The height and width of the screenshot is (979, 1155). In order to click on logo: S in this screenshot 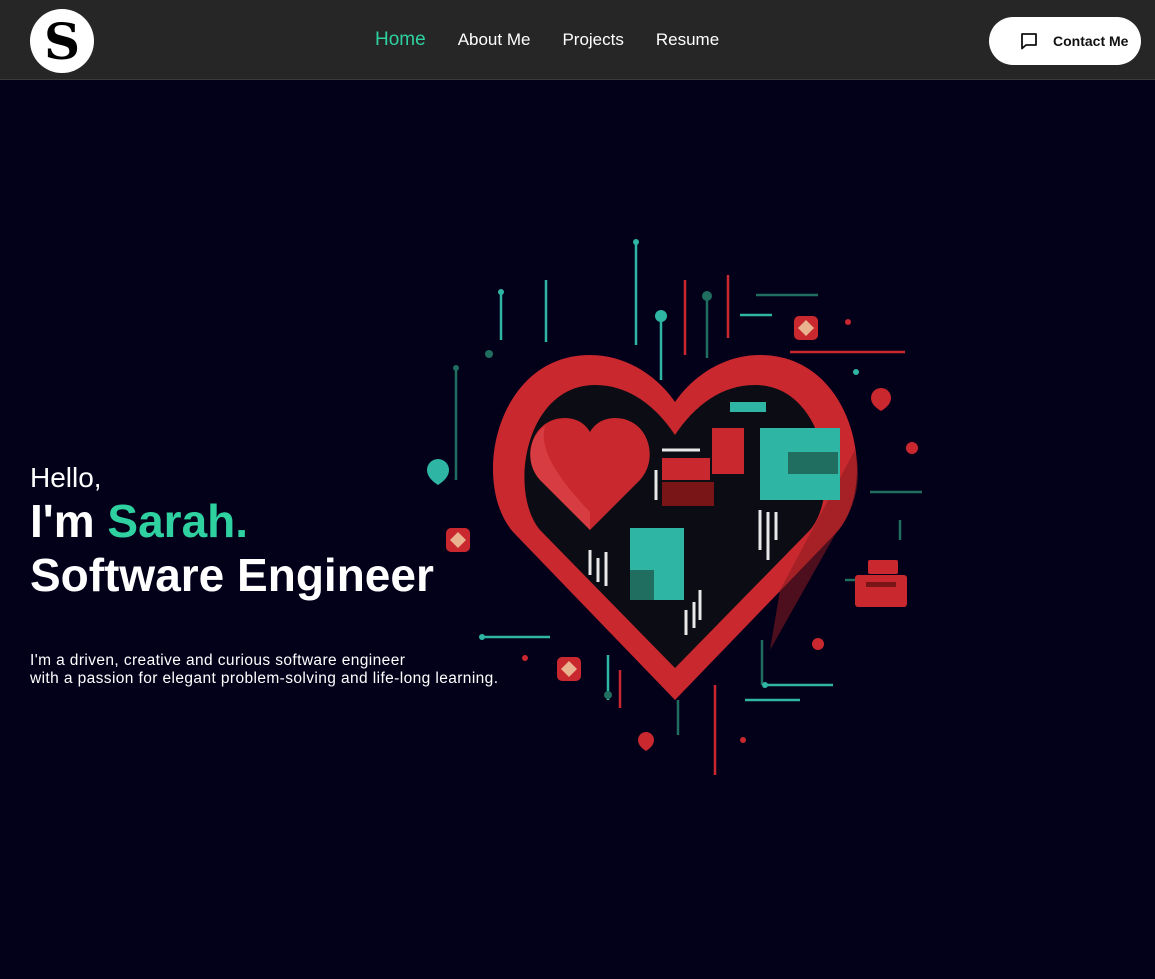, I will do `click(62, 41)`.